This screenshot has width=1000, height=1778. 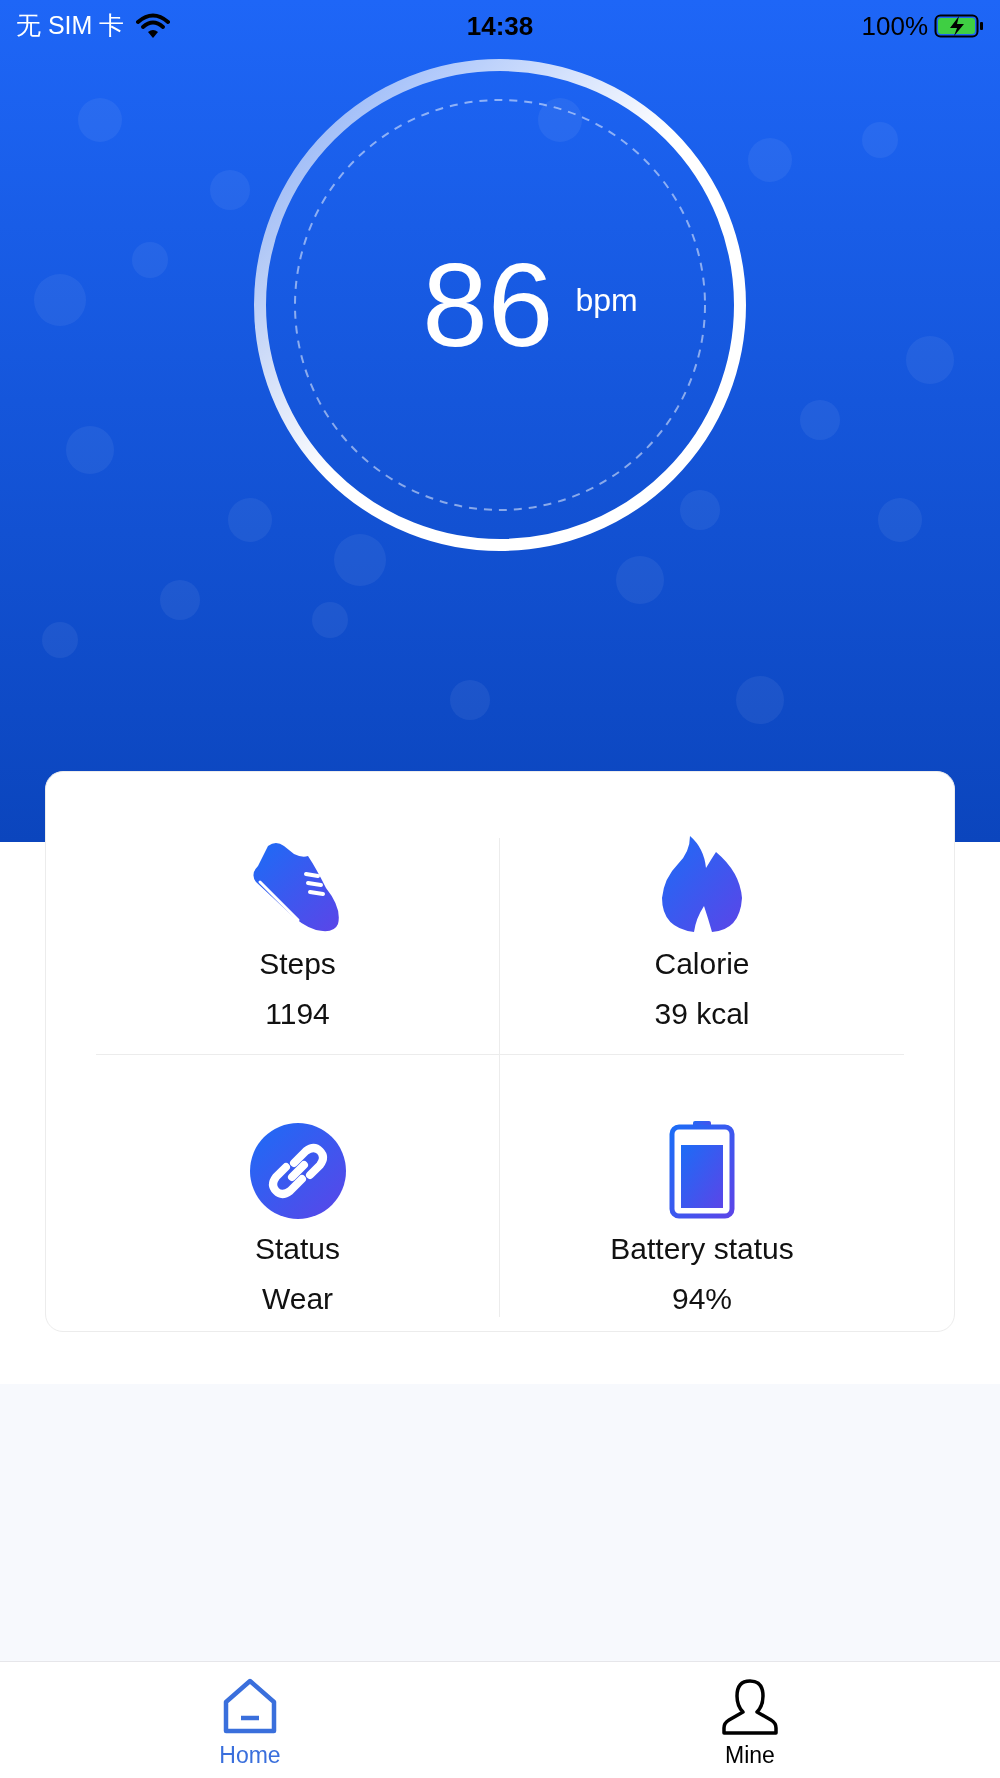 What do you see at coordinates (297, 1171) in the screenshot?
I see `link-icon` at bounding box center [297, 1171].